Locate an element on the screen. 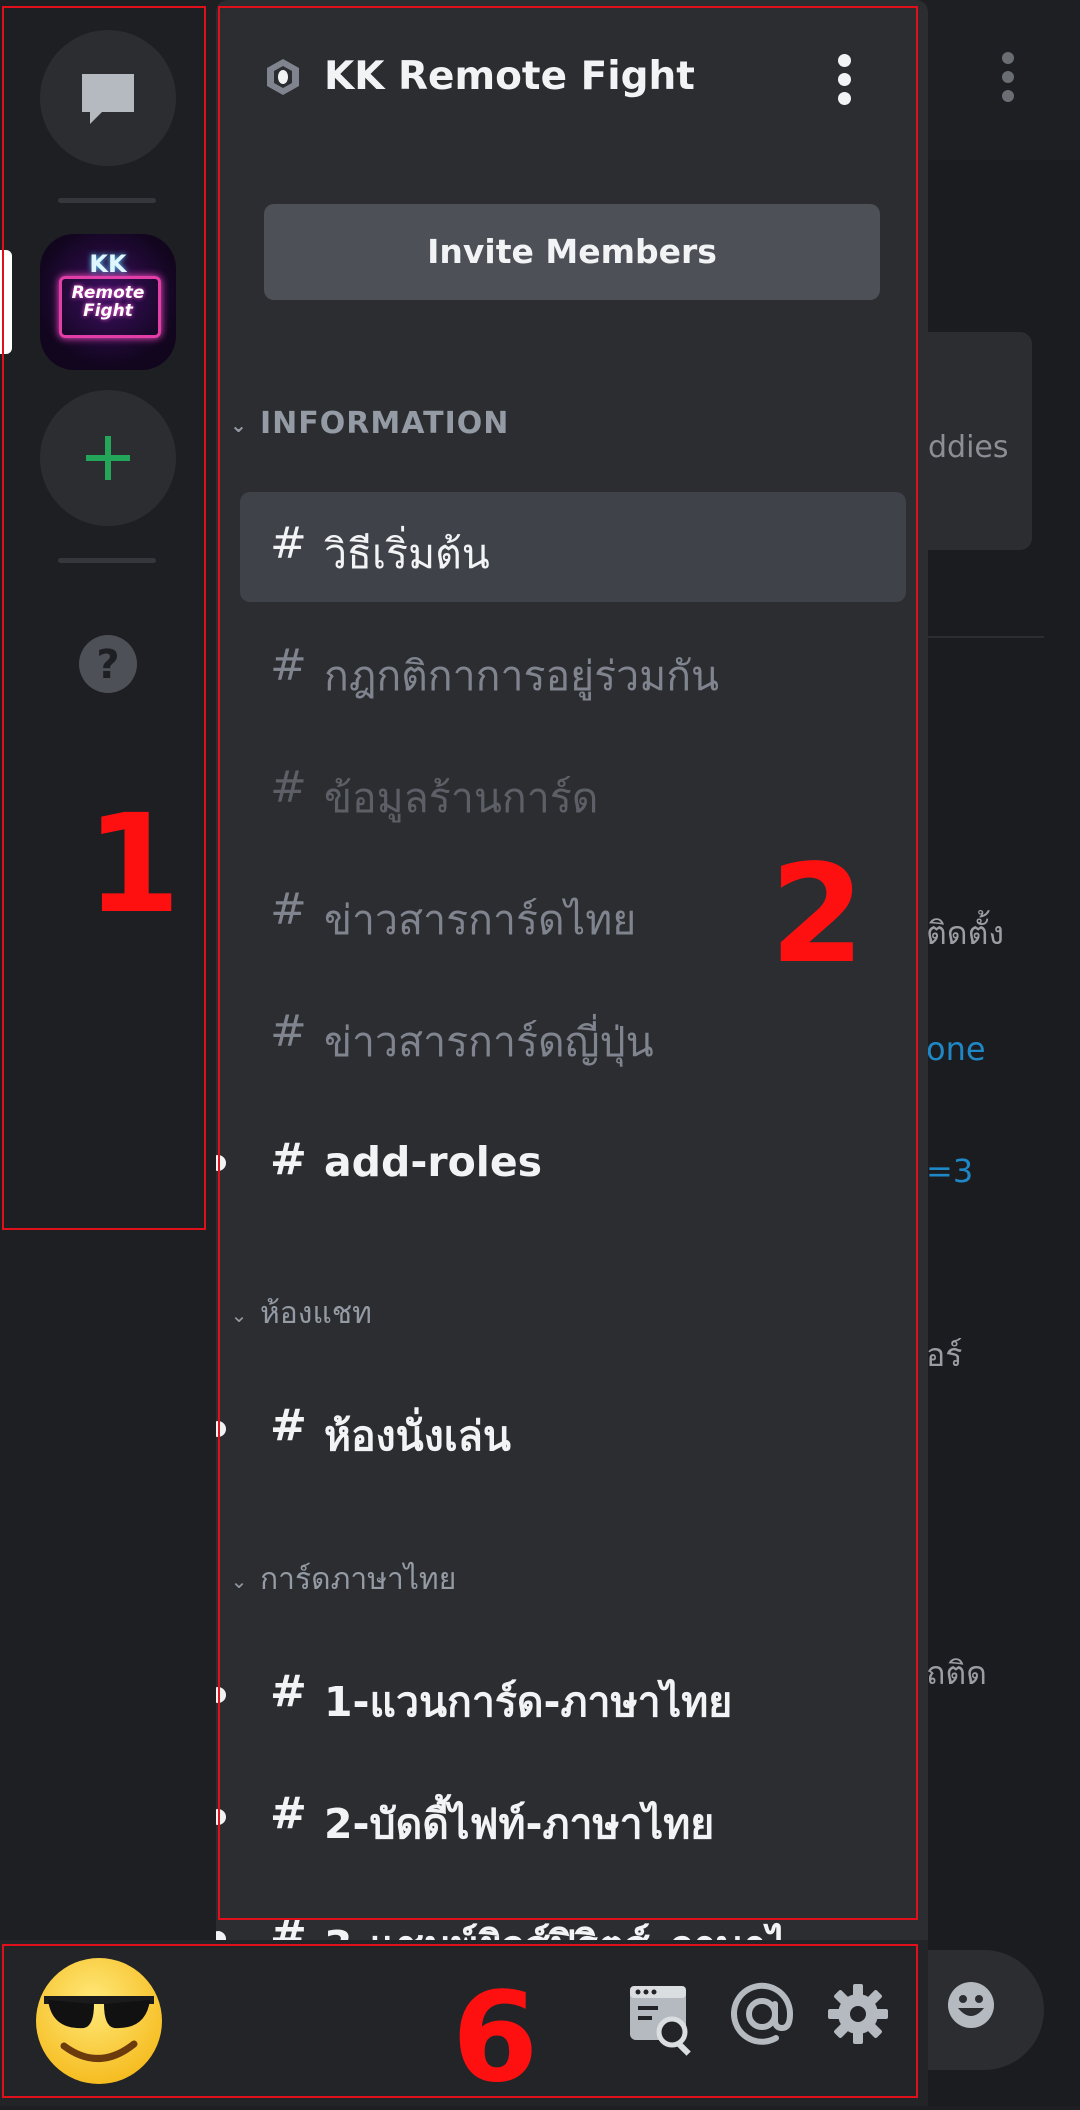 This screenshot has height=2110, width=1080. background-divider is located at coordinates (986, 637).